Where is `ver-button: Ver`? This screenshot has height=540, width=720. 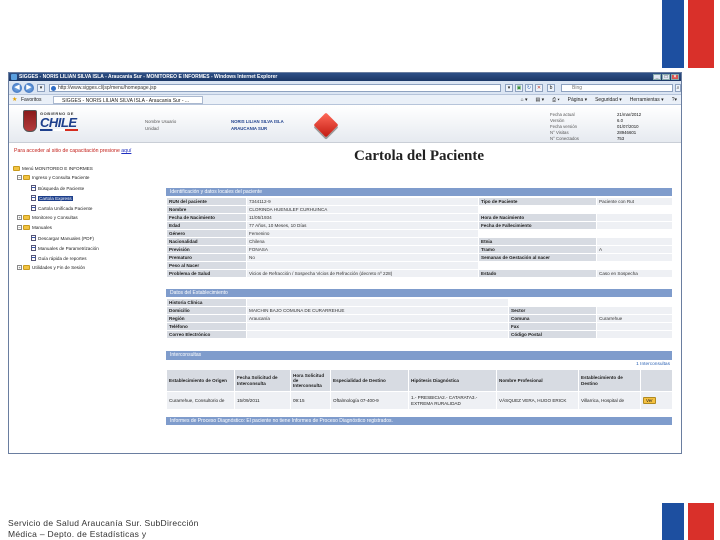
ver-button: Ver is located at coordinates (649, 400).